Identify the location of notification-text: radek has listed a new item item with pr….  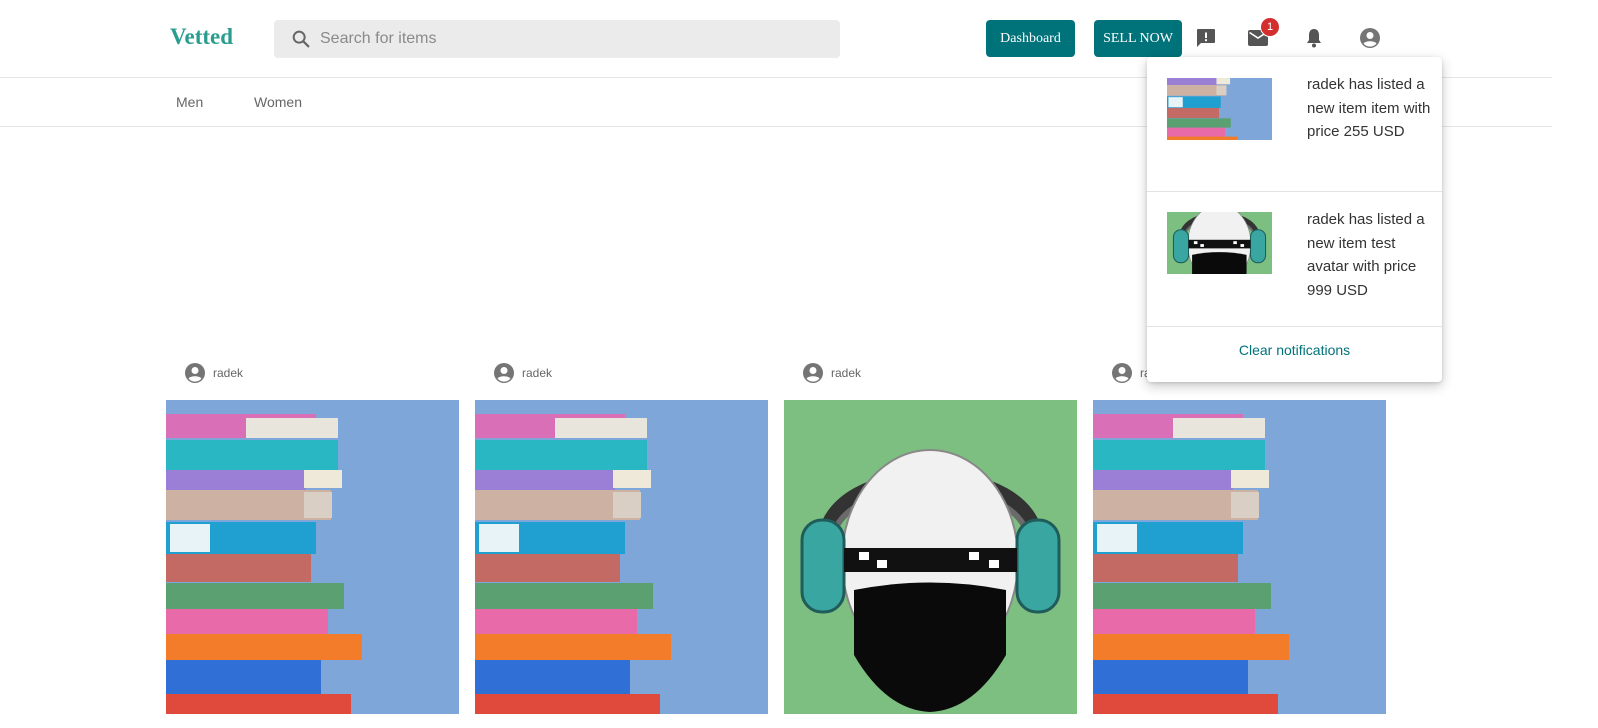
(1369, 108).